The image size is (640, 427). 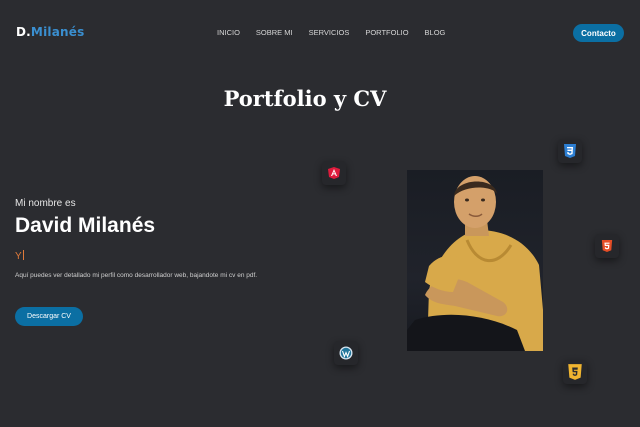 What do you see at coordinates (575, 372) in the screenshot?
I see `javascript-icon` at bounding box center [575, 372].